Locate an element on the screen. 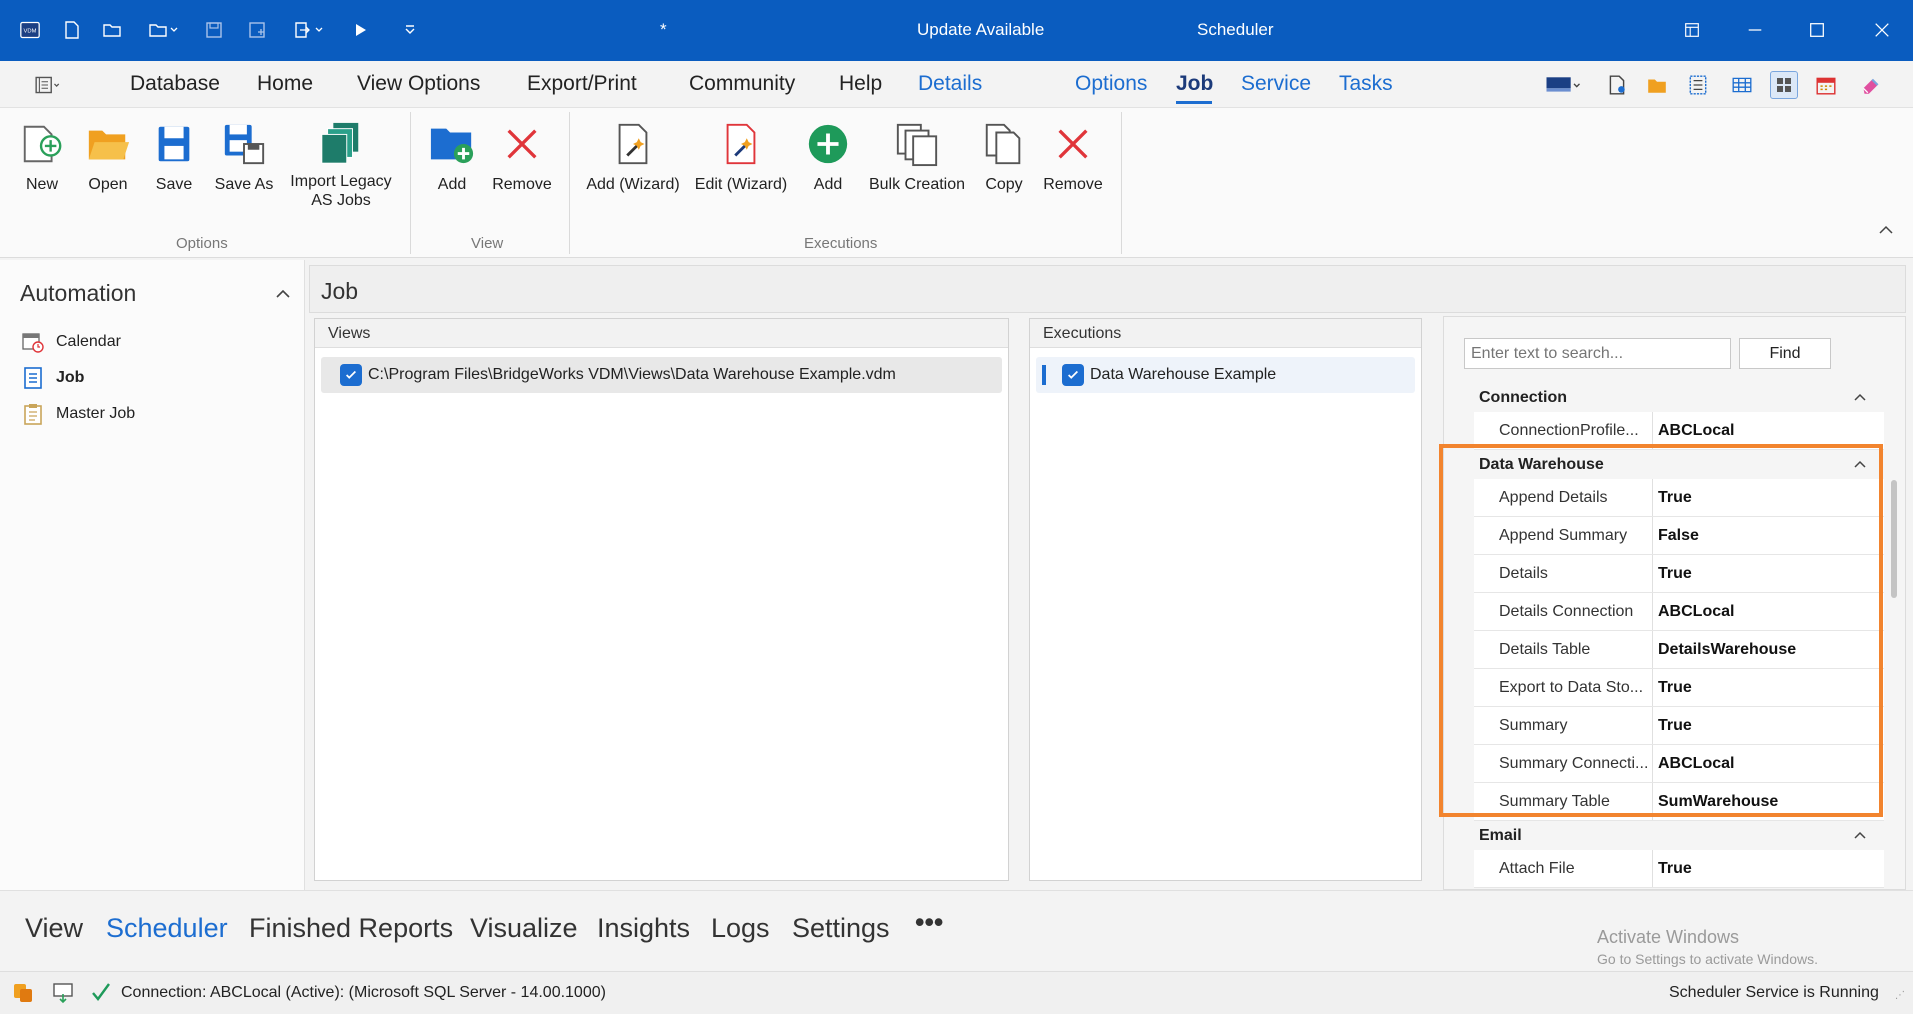  property-row: Append Summary False is located at coordinates (1679, 536).